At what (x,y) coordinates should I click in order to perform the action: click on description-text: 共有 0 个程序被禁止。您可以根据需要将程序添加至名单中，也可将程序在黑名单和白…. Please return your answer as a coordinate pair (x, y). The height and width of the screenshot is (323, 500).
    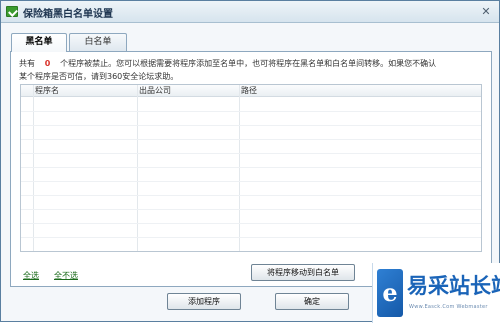
    Looking at the image, I should click on (252, 70).